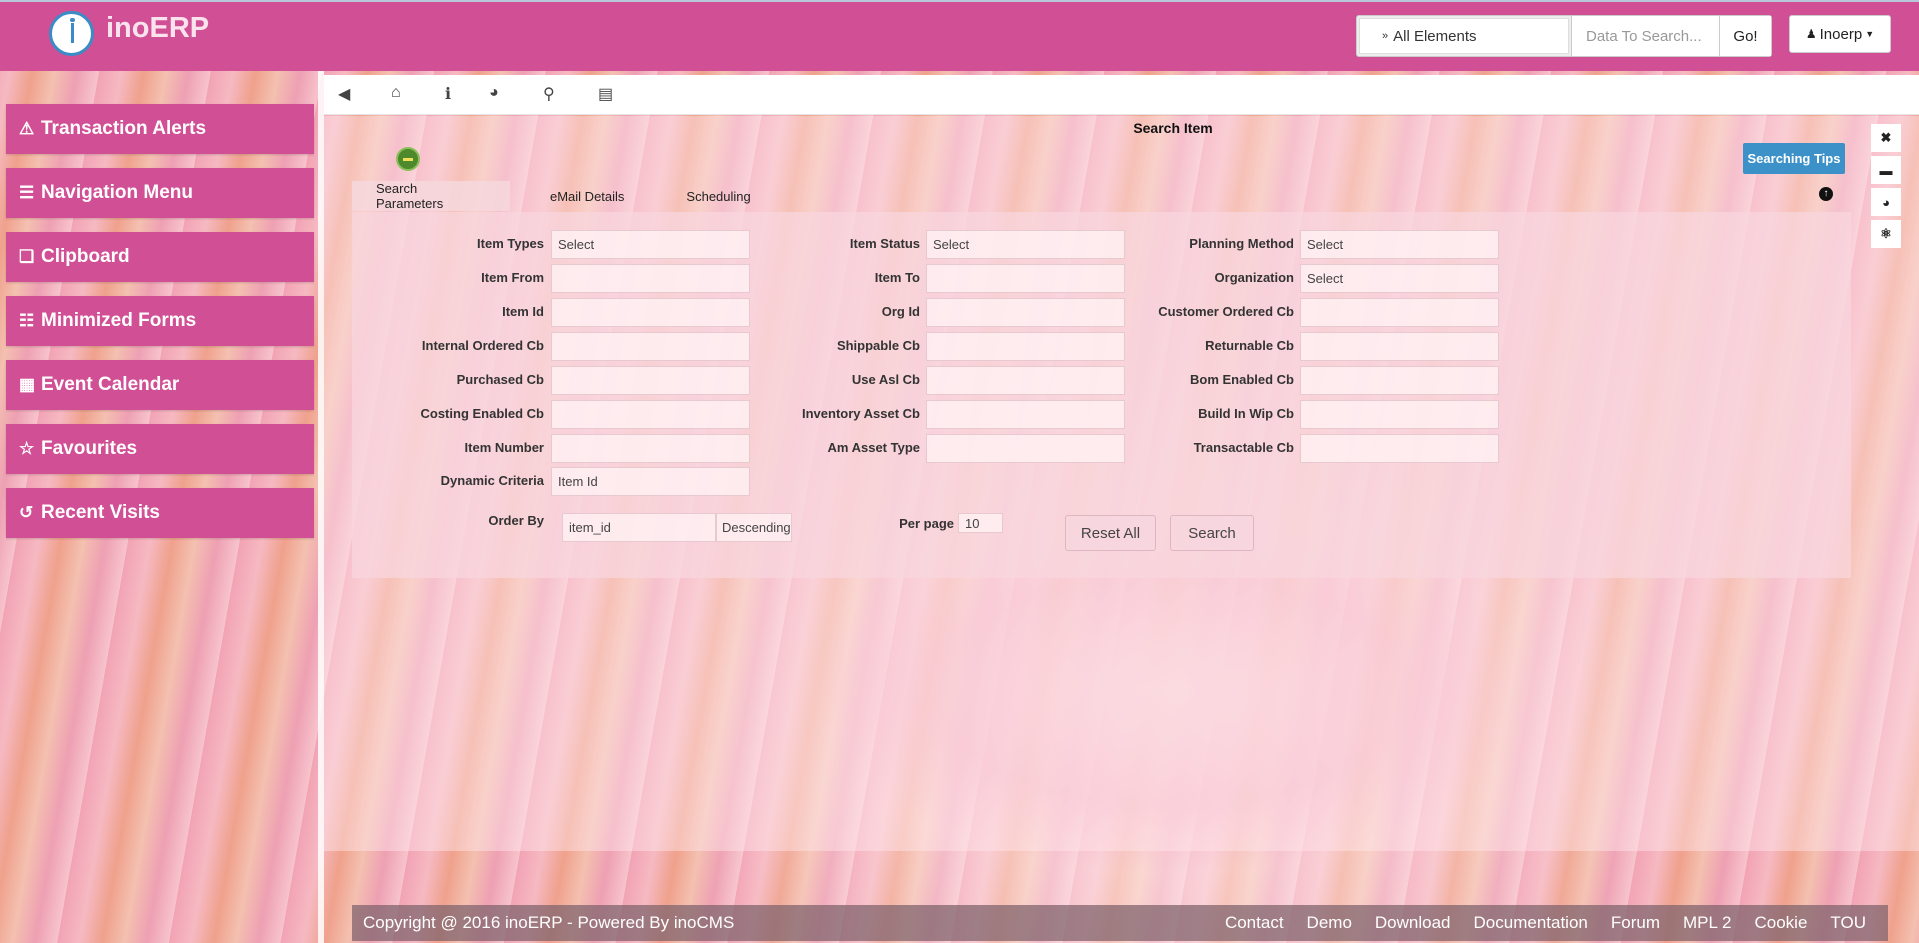 The height and width of the screenshot is (943, 1919). Describe the element at coordinates (482, 345) in the screenshot. I see `field-label: Internal Ordered Cb` at that location.